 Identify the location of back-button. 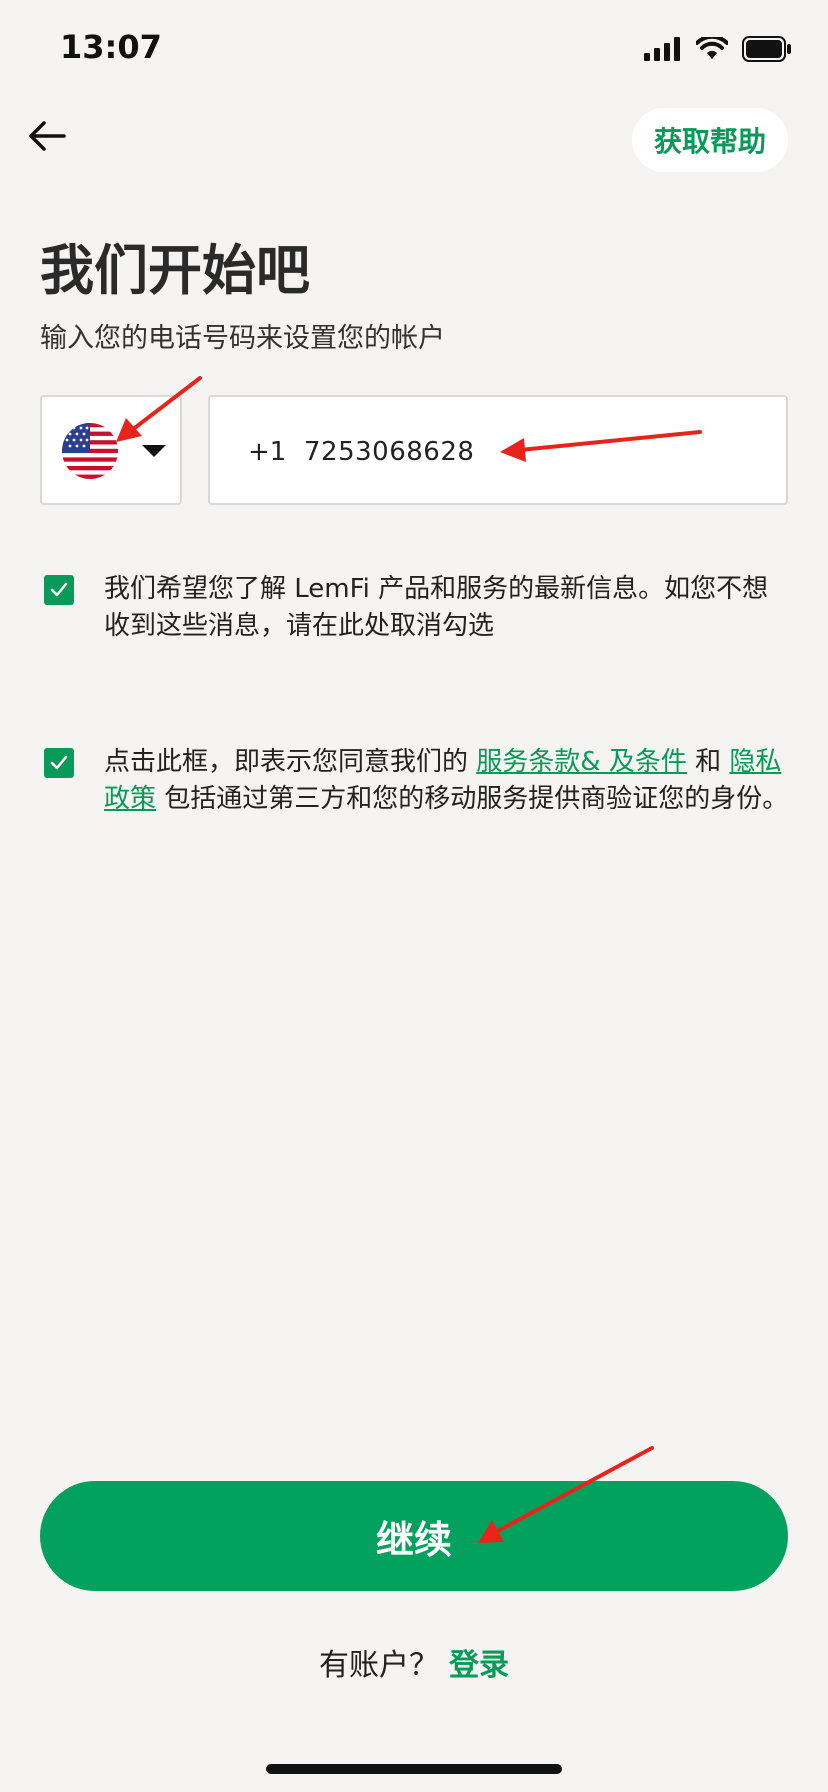
(48, 136).